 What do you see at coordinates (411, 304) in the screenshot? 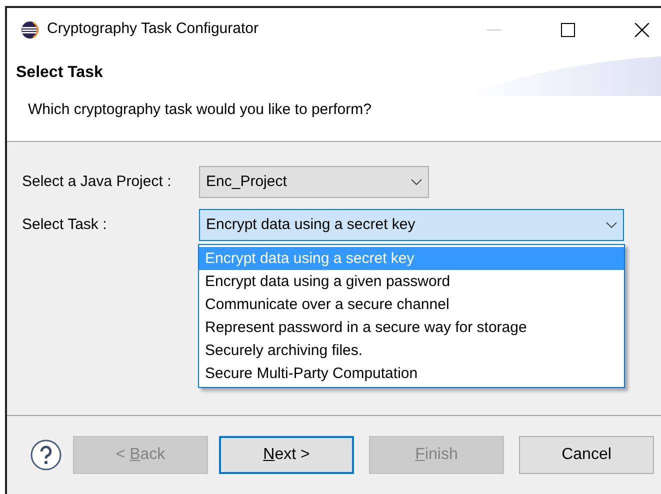
I see `dropdown-option: Communicate over a secure channel` at bounding box center [411, 304].